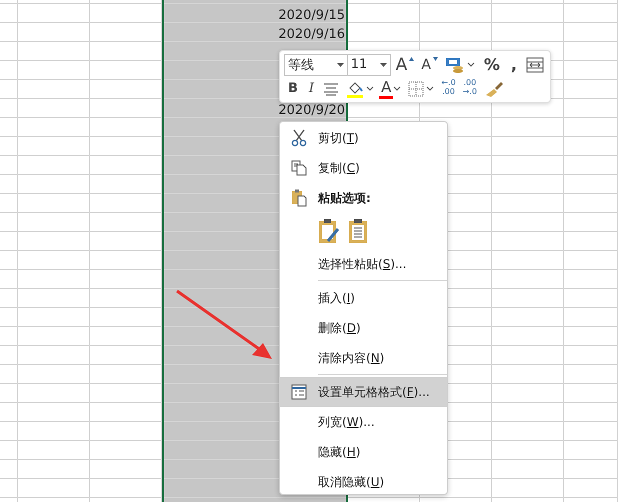 This screenshot has height=502, width=618. Describe the element at coordinates (494, 89) in the screenshot. I see `brush-icon` at that location.